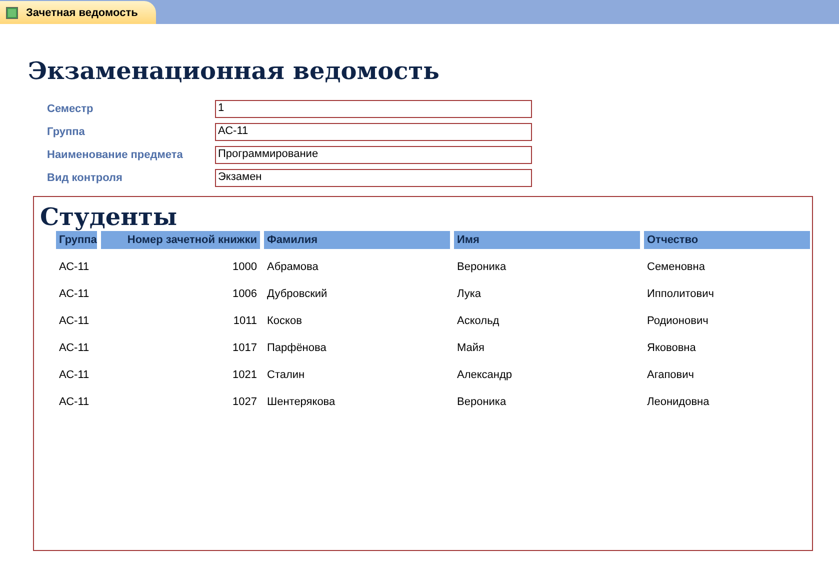 The height and width of the screenshot is (565, 839). What do you see at coordinates (234, 71) in the screenshot?
I see `form-title: Экзаменационная ведомость` at bounding box center [234, 71].